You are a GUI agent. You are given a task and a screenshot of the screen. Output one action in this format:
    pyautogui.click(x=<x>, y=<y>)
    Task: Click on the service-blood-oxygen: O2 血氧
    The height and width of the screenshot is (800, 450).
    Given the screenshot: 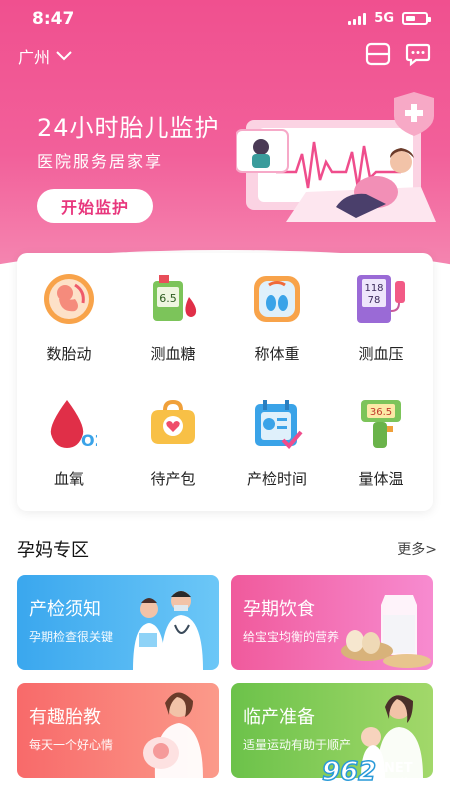 What is the action you would take?
    pyautogui.click(x=69, y=441)
    